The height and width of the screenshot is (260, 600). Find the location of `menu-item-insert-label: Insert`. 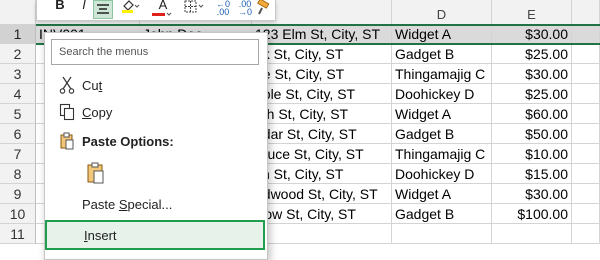

menu-item-insert-label: Insert is located at coordinates (100, 235).